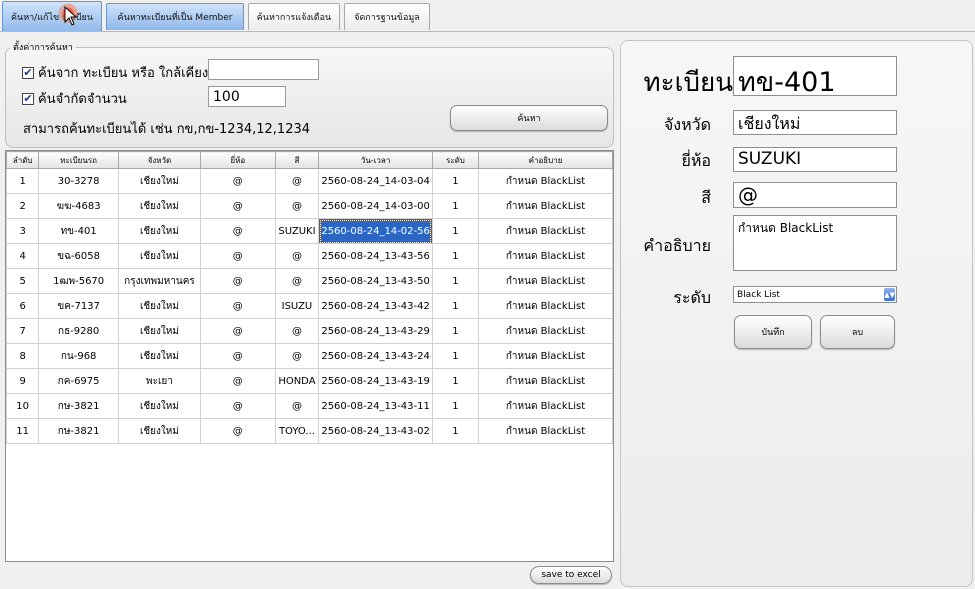  I want to click on color-field: @, so click(815, 195).